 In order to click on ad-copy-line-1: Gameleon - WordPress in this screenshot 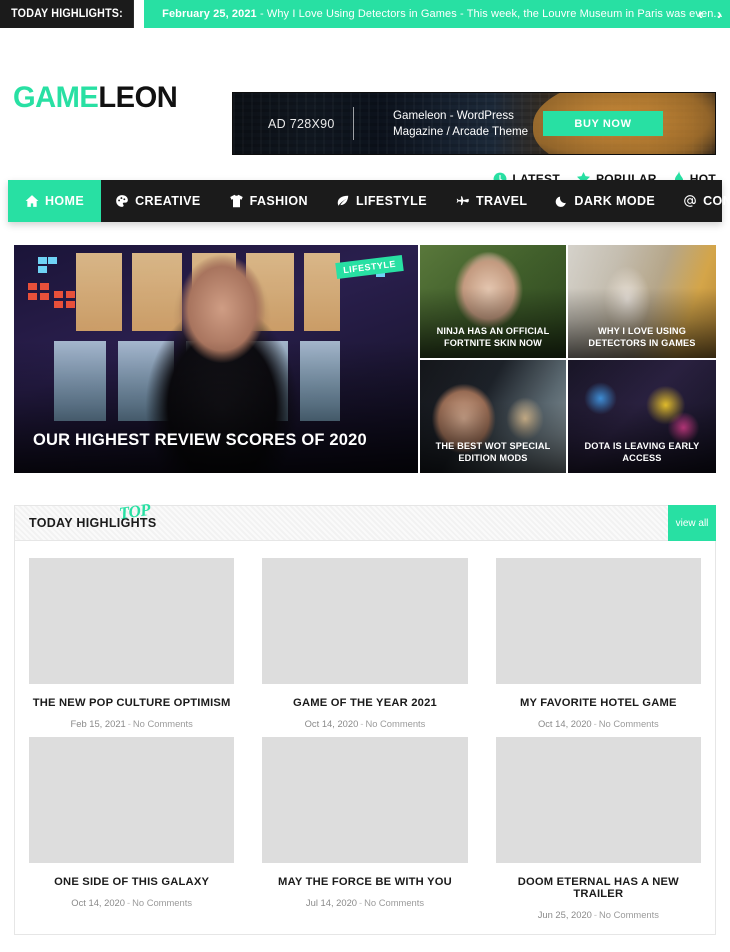, I will do `click(453, 116)`.